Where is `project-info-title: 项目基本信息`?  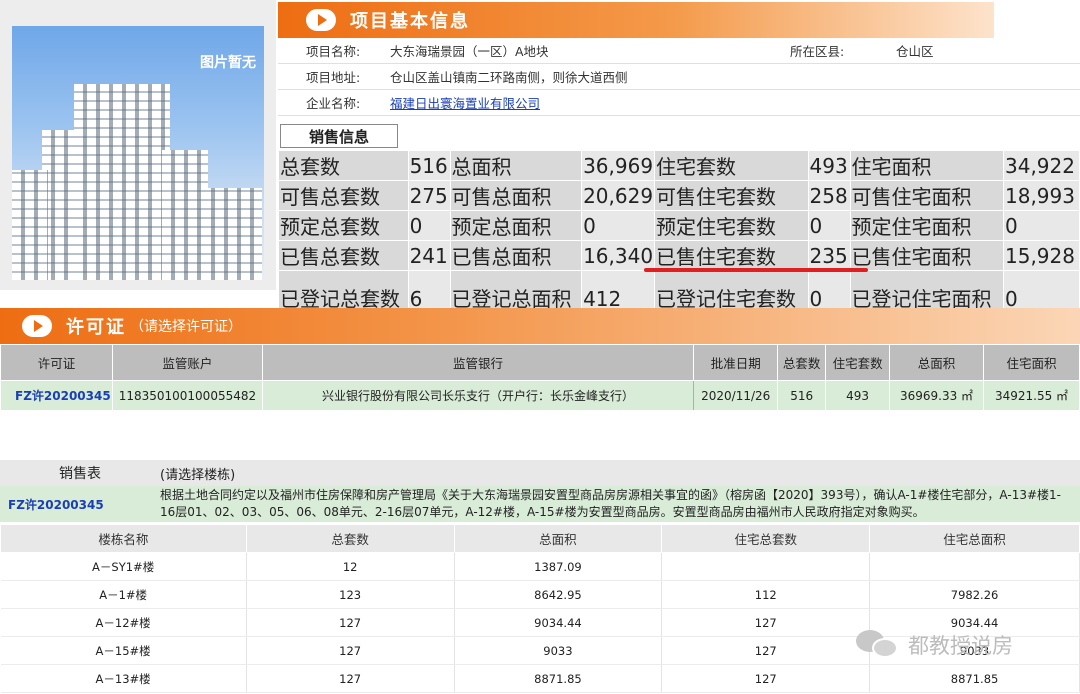 project-info-title: 项目基本信息 is located at coordinates (410, 21).